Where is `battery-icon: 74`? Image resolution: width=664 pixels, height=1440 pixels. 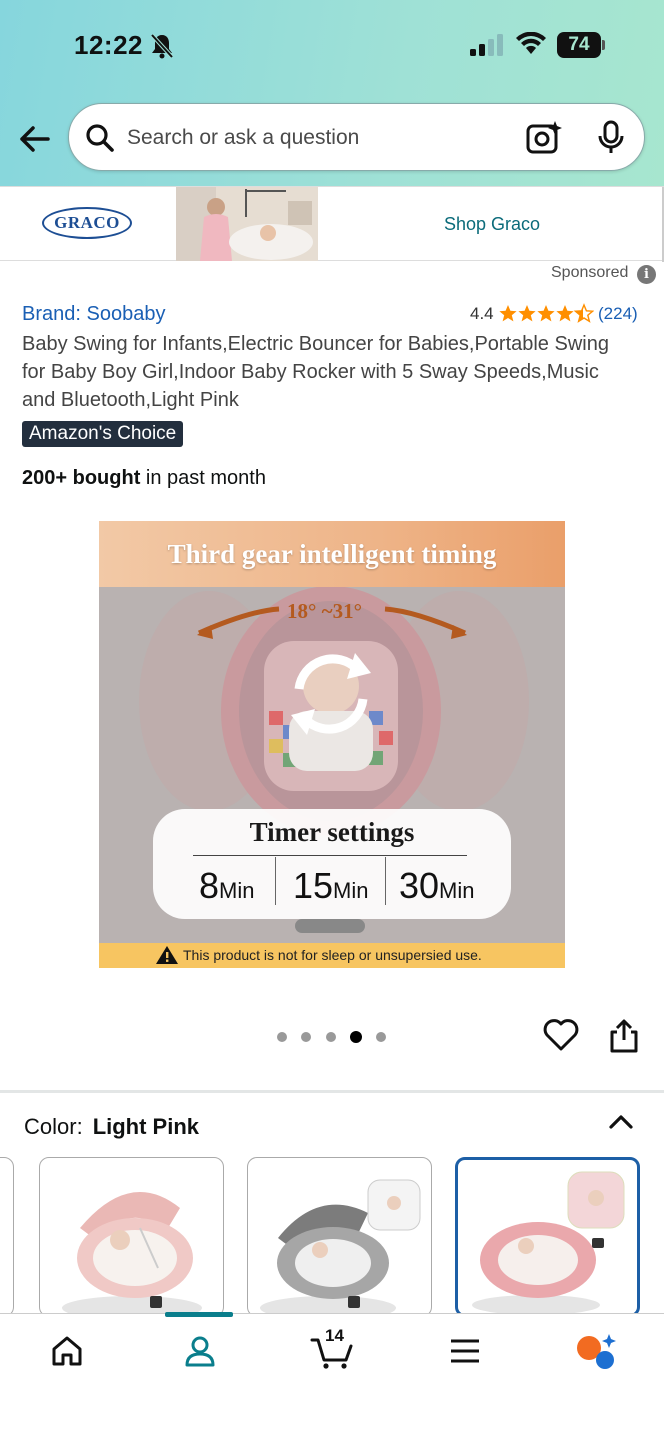
battery-icon: 74 is located at coordinates (581, 45).